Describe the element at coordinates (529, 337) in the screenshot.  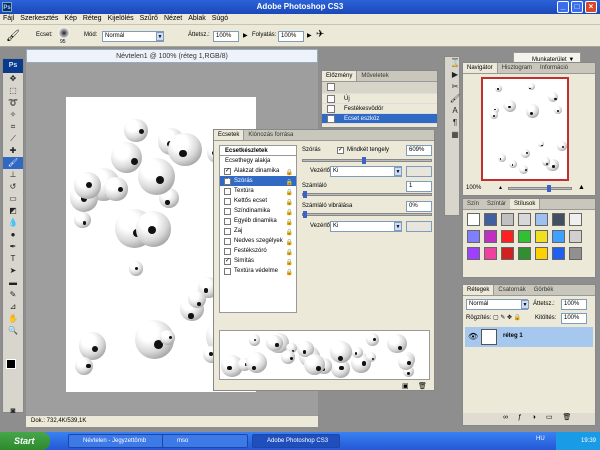
I see `layer-row: 👁 réteg 1` at that location.